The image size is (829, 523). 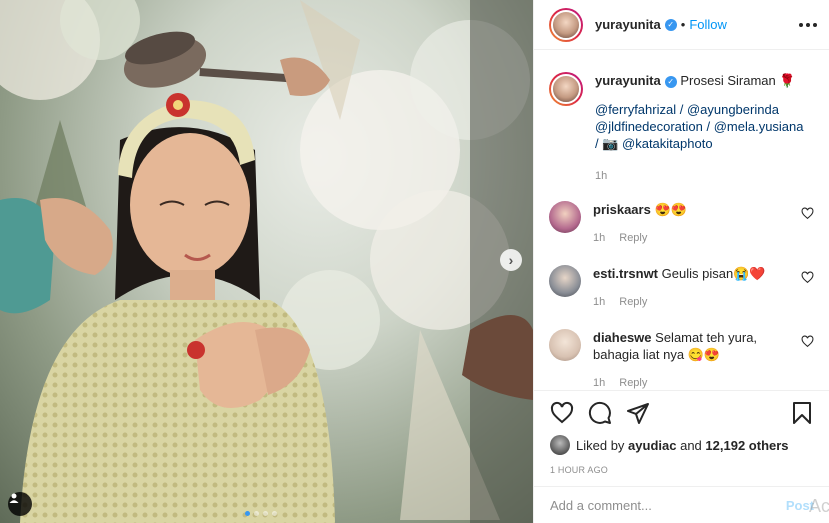 I want to click on author-username: yurayunita, so click(x=628, y=24).